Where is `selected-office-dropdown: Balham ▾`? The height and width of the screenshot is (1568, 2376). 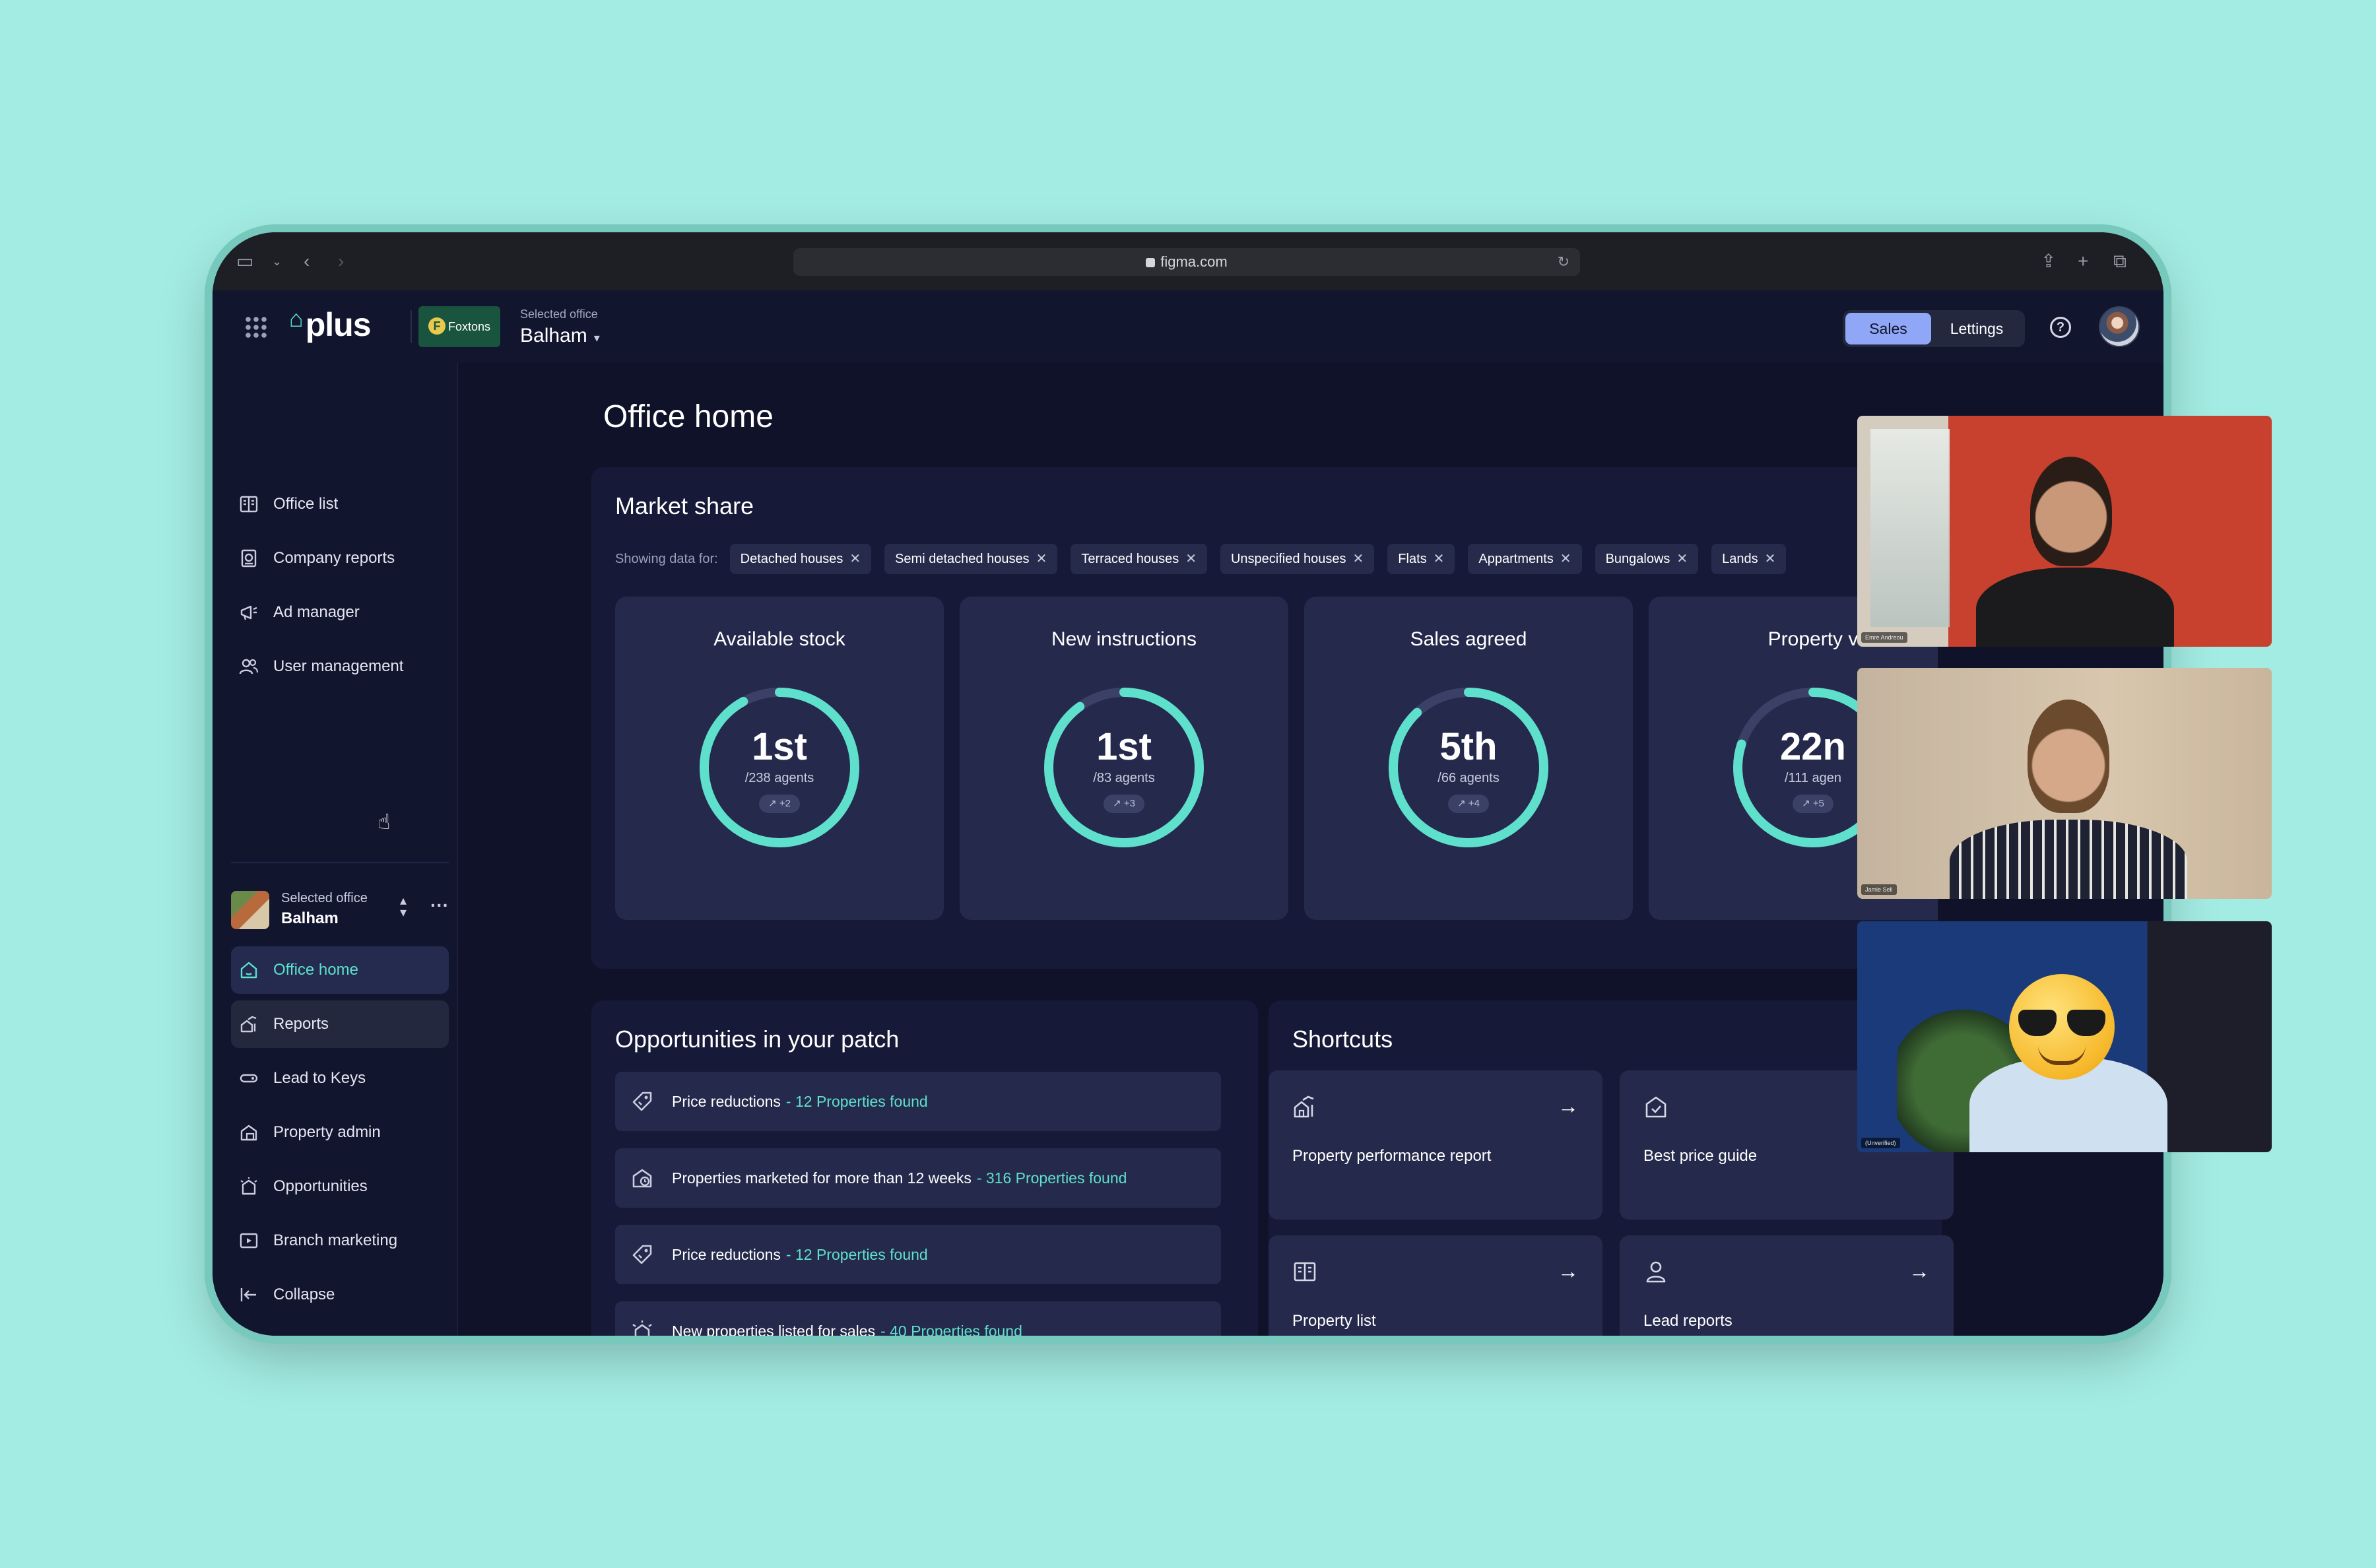 selected-office-dropdown: Balham ▾ is located at coordinates (560, 336).